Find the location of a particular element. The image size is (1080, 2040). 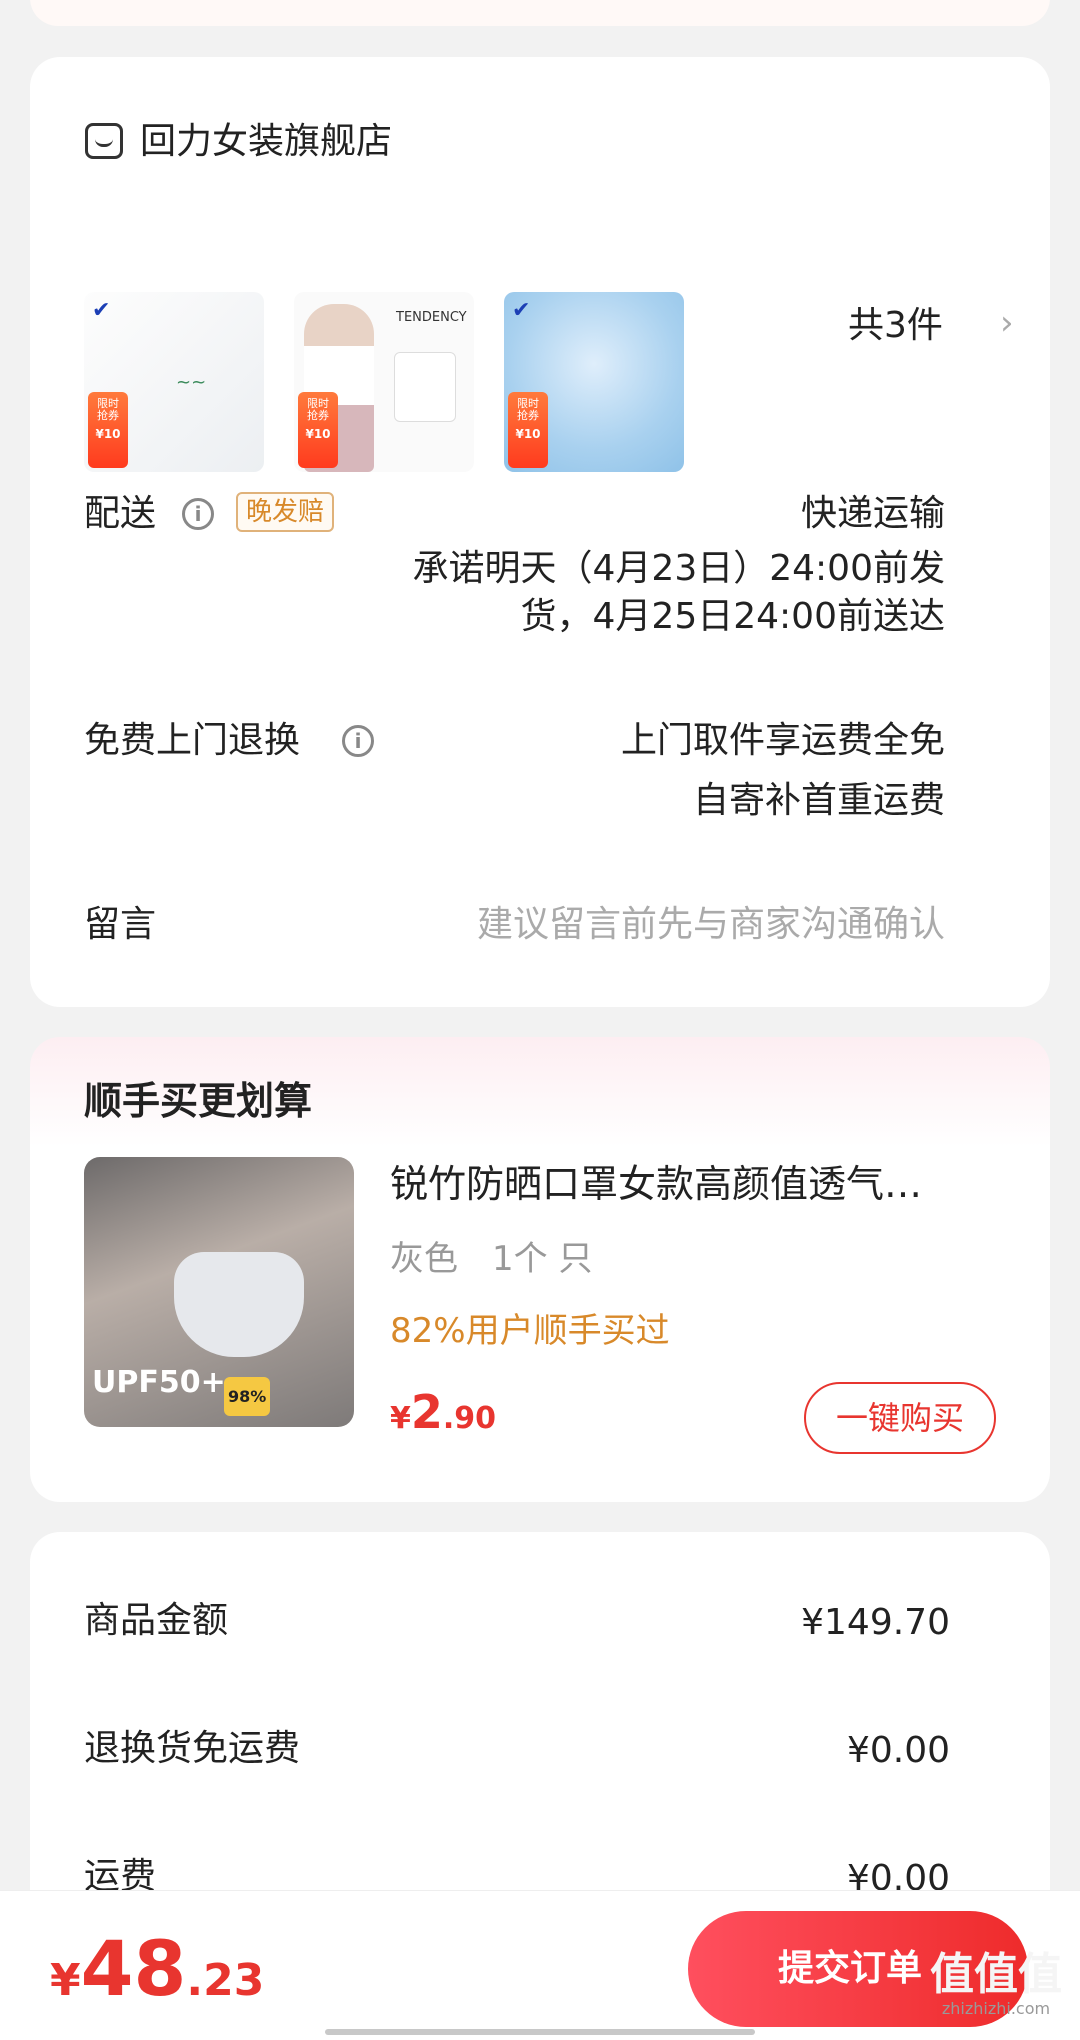

addon-price: ¥2.90 is located at coordinates (443, 1412).